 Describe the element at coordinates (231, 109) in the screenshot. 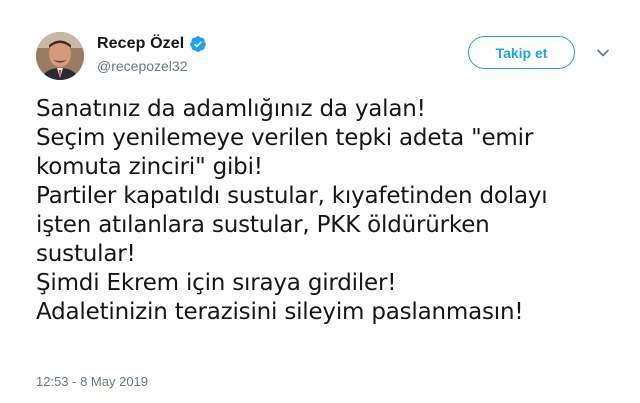

I see `tweet-line: Sanatınız da adamlığınız da yalan!` at that location.